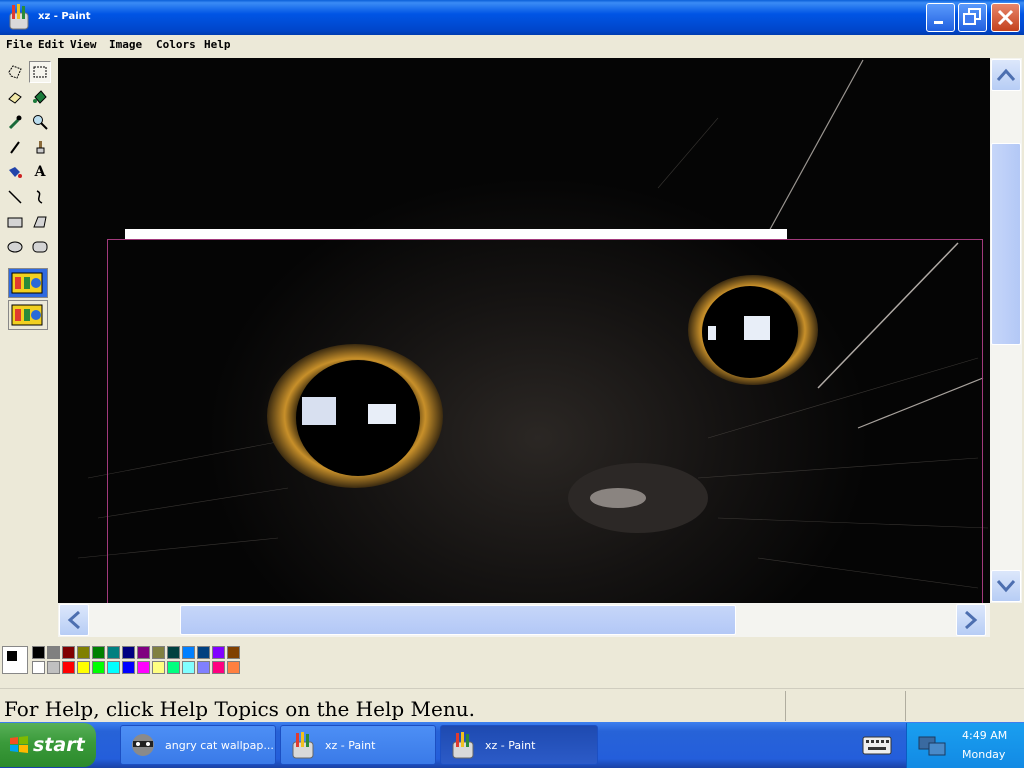  Describe the element at coordinates (40, 122) in the screenshot. I see `magnifier-icon` at that location.